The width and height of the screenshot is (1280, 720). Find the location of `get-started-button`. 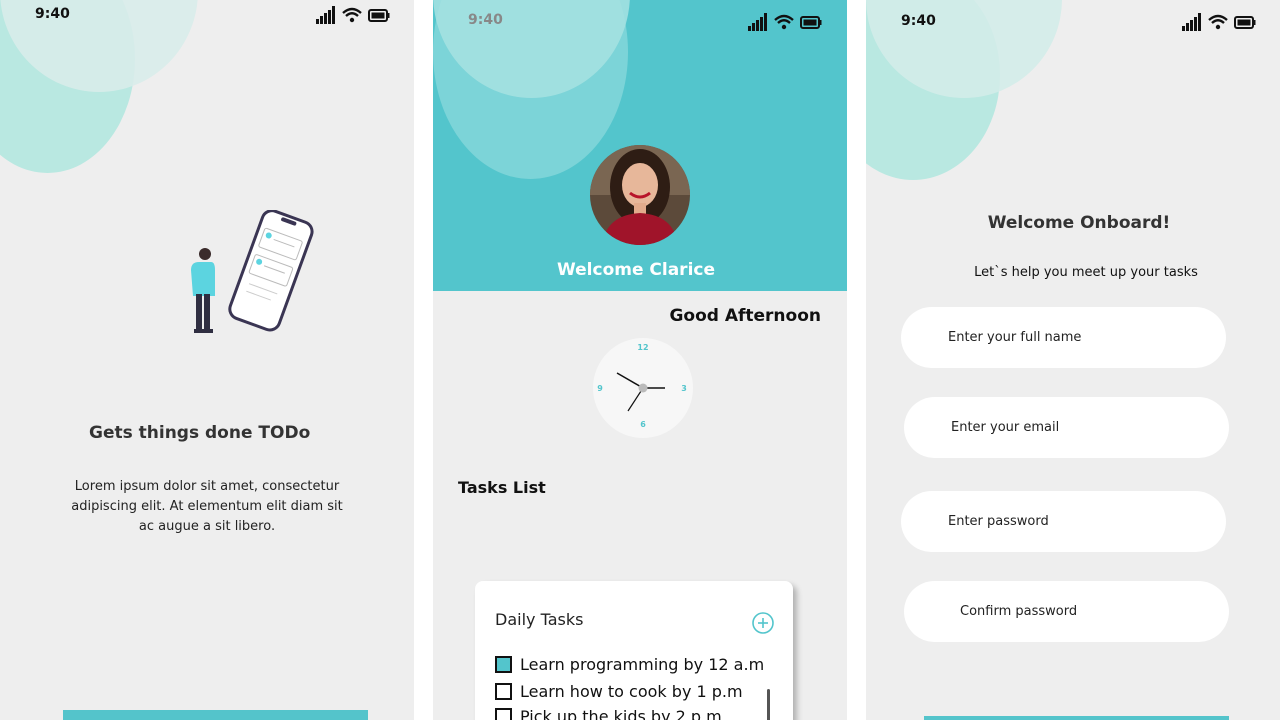

get-started-button is located at coordinates (215, 715).